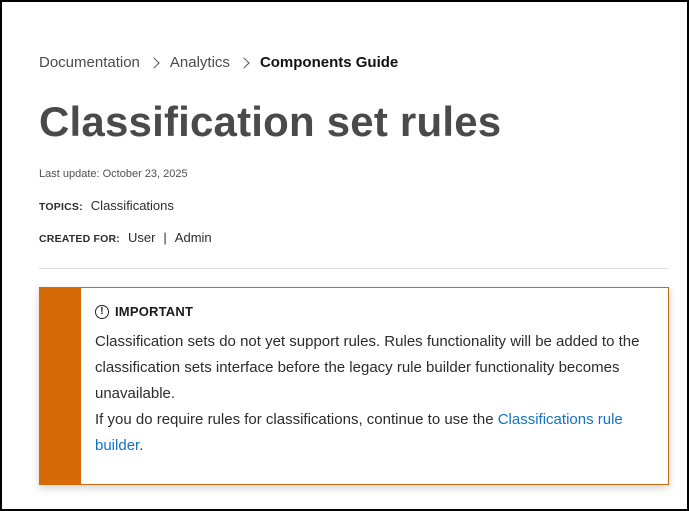 The height and width of the screenshot is (511, 689). Describe the element at coordinates (154, 311) in the screenshot. I see `alert-heading-text: IMPORTANT` at that location.